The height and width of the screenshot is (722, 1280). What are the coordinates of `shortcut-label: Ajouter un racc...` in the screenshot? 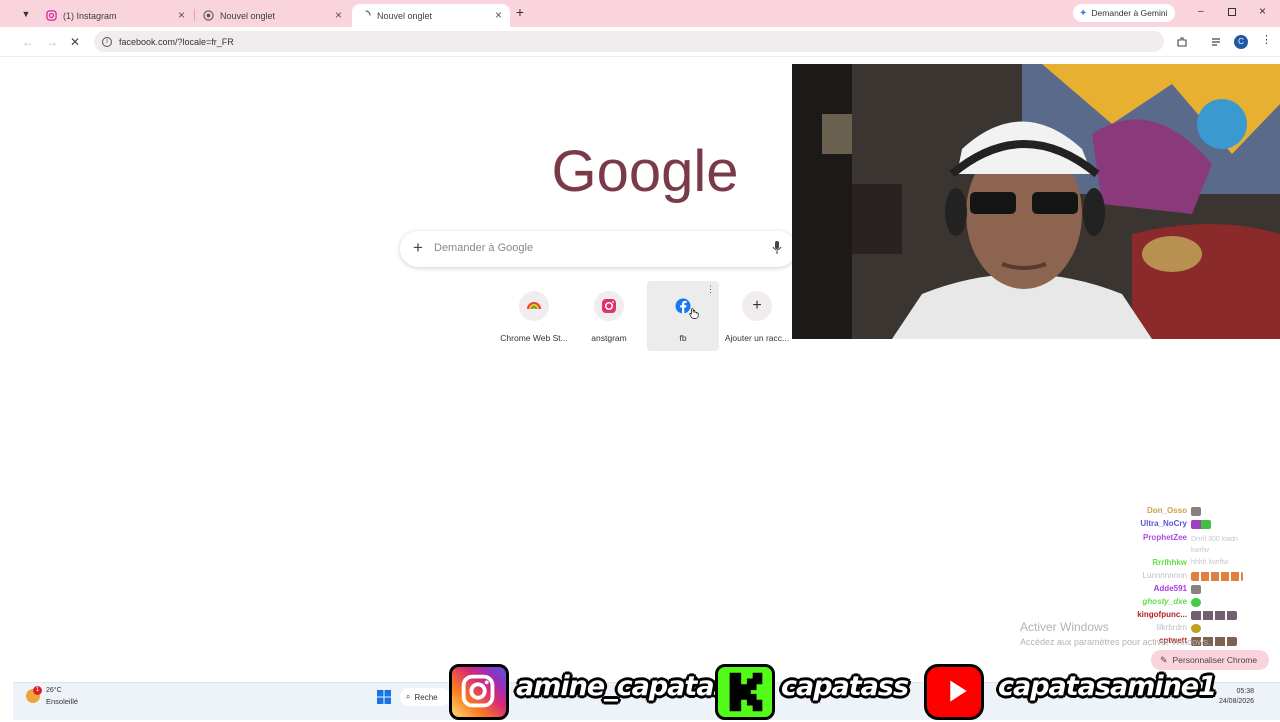 It's located at (757, 338).